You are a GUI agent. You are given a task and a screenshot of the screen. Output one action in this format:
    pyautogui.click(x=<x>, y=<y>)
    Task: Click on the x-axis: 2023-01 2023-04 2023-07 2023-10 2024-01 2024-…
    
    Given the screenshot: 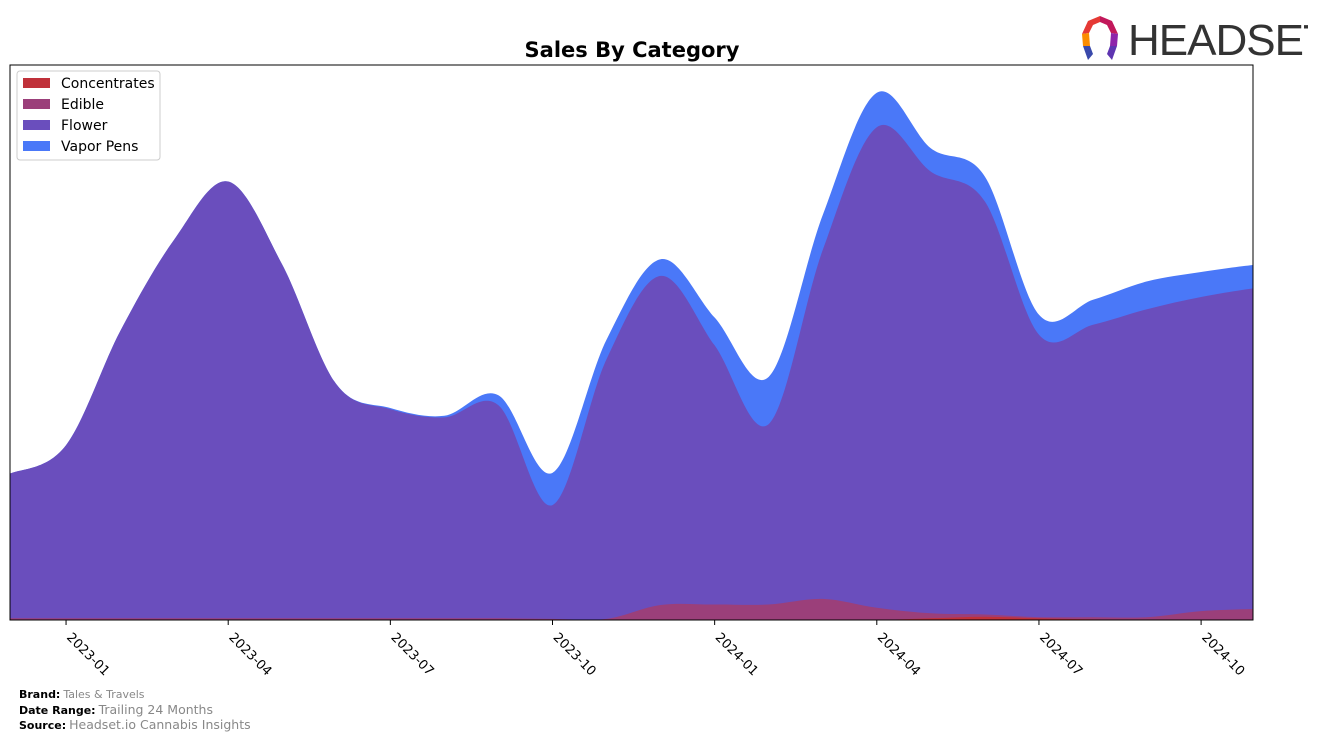 What is the action you would take?
    pyautogui.click(x=655, y=649)
    